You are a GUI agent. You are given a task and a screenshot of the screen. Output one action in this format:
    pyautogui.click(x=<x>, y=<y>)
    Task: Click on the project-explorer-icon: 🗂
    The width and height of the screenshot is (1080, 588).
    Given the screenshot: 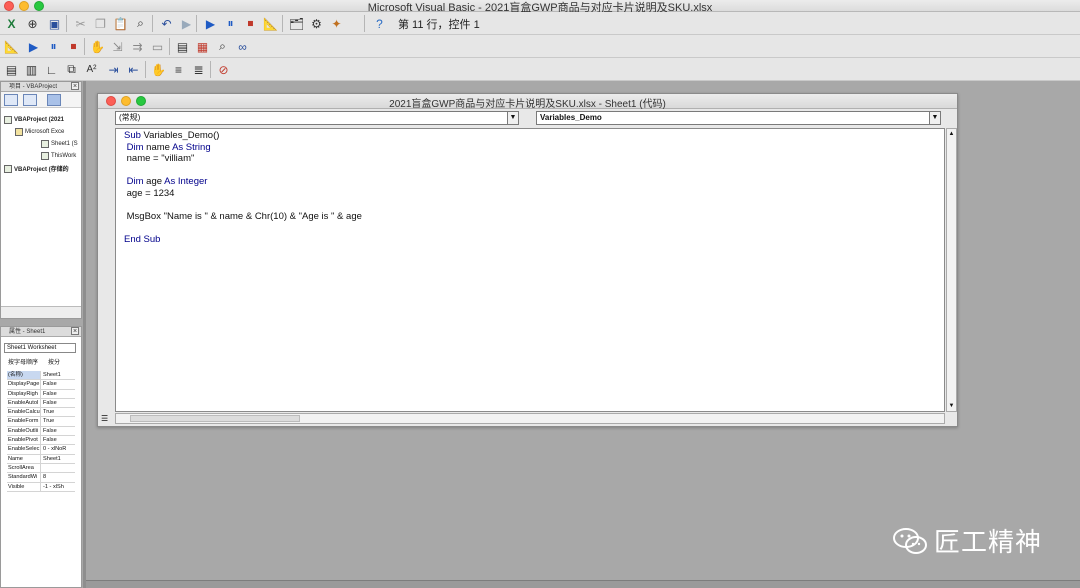 What is the action you would take?
    pyautogui.click(x=296, y=23)
    